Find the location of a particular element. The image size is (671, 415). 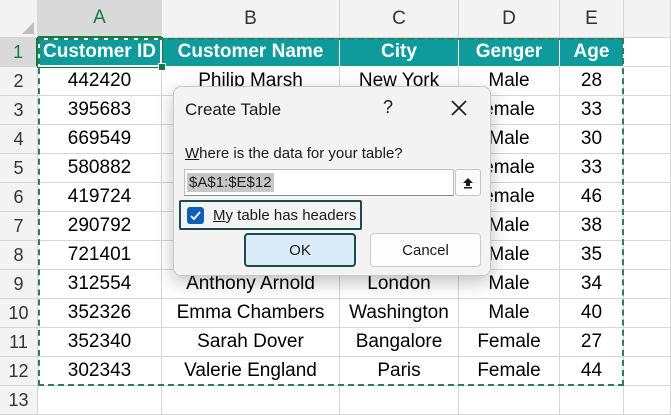

table-cell: 46 is located at coordinates (592, 197).